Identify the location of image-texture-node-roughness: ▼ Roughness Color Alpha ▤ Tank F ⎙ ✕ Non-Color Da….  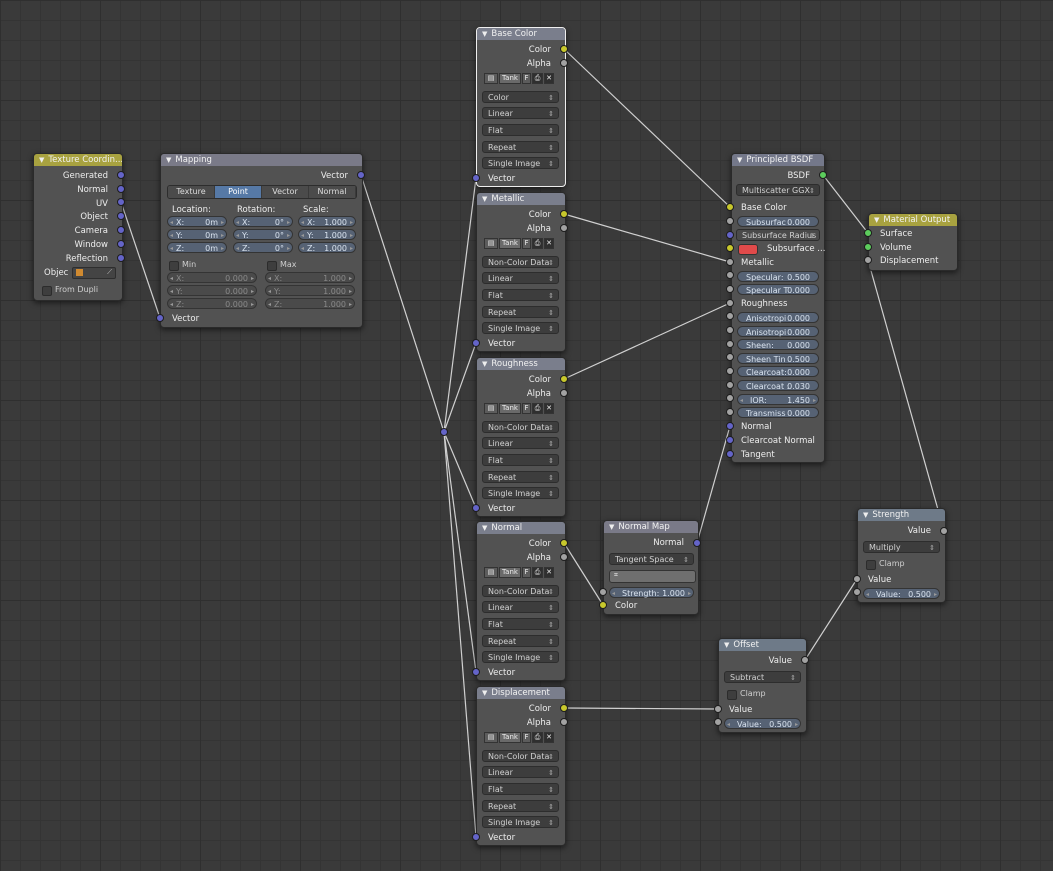
(521, 437).